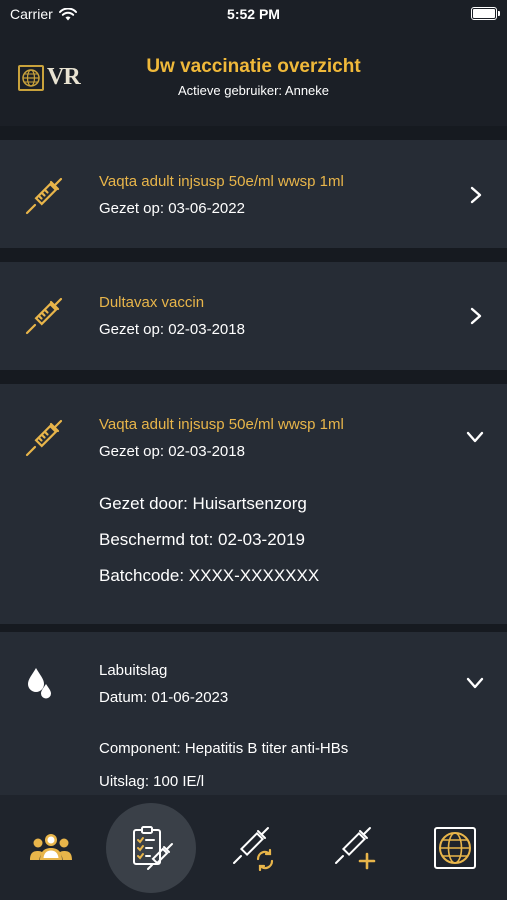 Image resolution: width=507 pixels, height=900 pixels. Describe the element at coordinates (253, 316) in the screenshot. I see `vaccination-card: Dultavax vaccin Gezet op: 02-03-2018` at that location.